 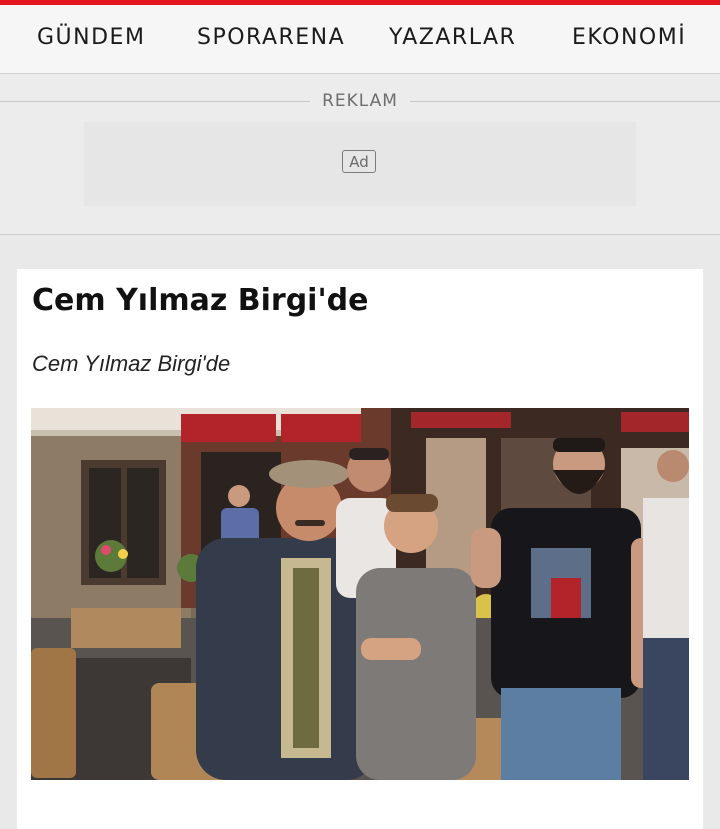 I want to click on nav-item-sporarena: SPORARENA, so click(x=271, y=37).